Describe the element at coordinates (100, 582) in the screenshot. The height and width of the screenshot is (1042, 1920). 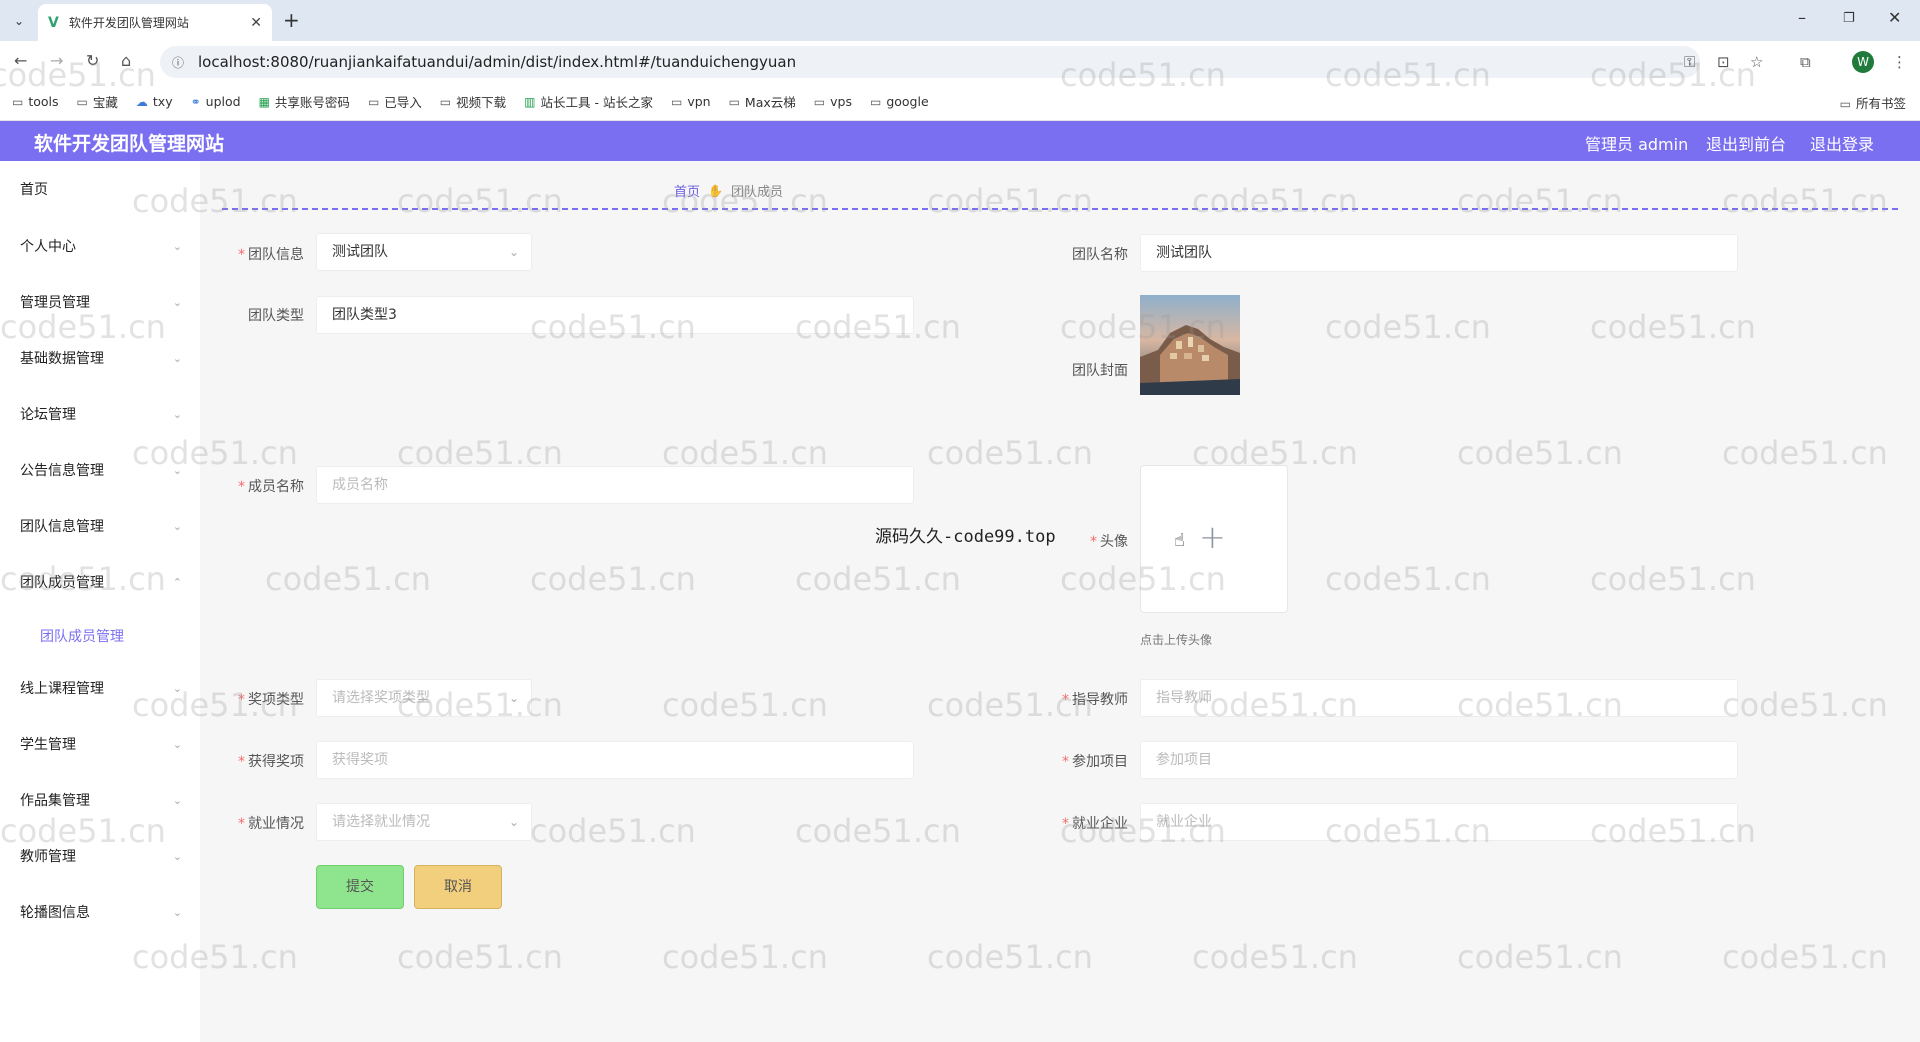
I see `sidebar-item-team-members: 团队成员管理 ⌃` at that location.